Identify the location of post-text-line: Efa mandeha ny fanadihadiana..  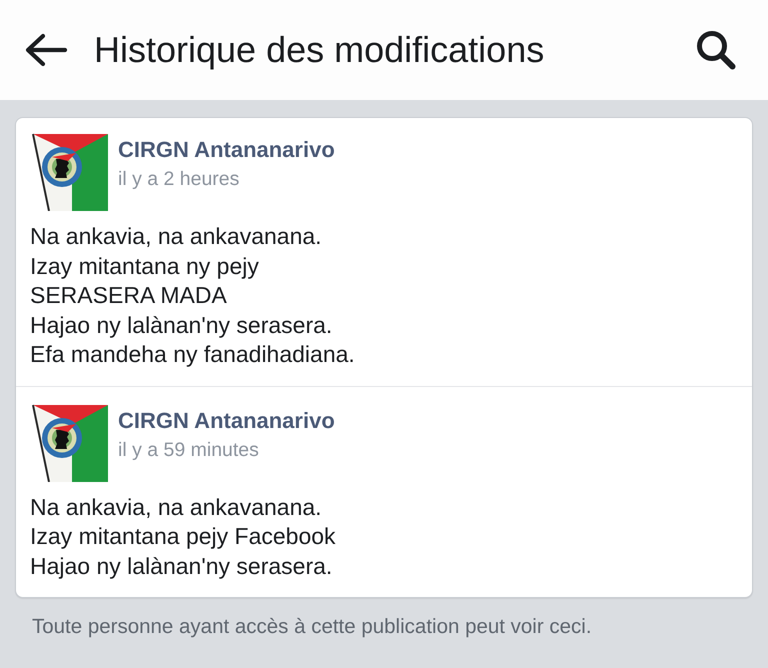
(193, 354).